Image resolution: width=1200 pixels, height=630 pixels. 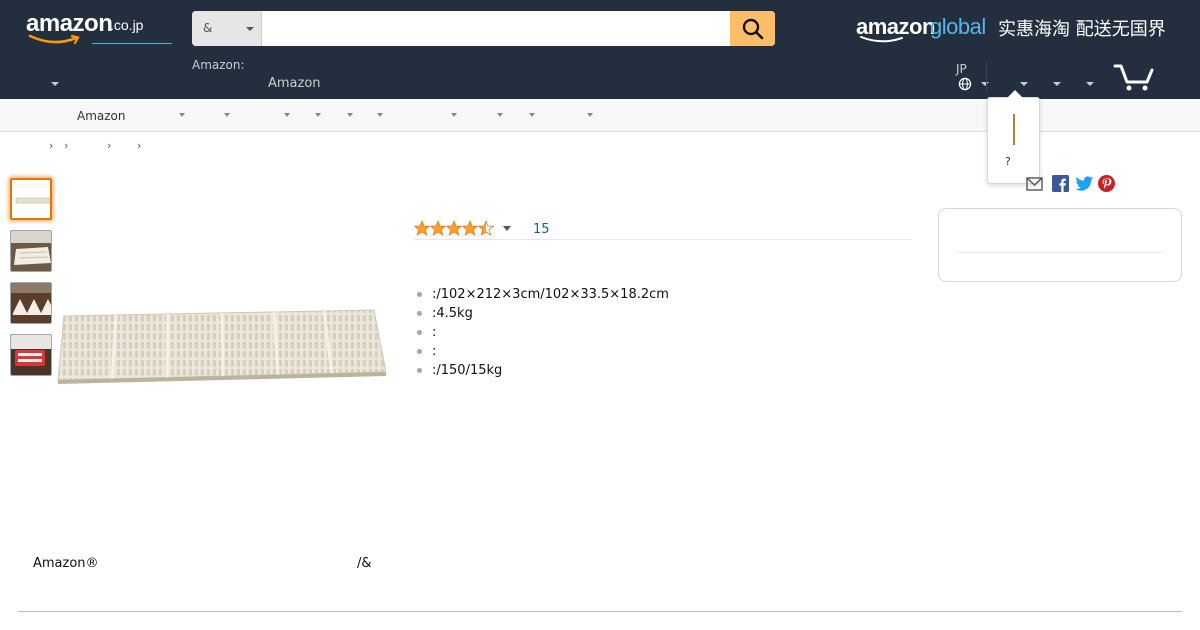 What do you see at coordinates (101, 116) in the screenshot?
I see `category-nav-label: Amazon` at bounding box center [101, 116].